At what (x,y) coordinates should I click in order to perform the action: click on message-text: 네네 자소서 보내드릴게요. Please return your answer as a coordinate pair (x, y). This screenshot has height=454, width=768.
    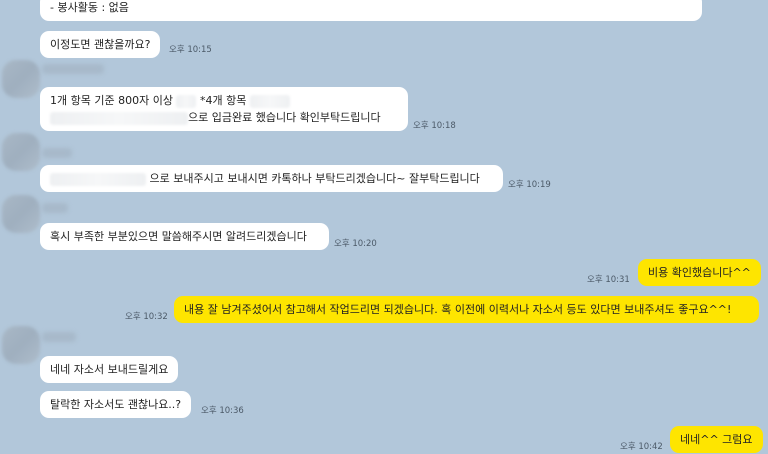
    Looking at the image, I should click on (109, 369).